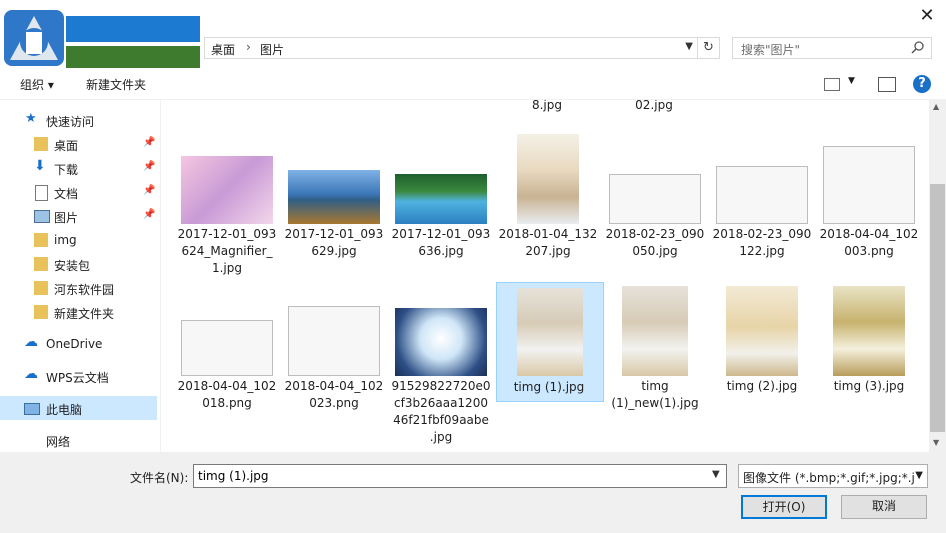 Image resolution: width=946 pixels, height=533 pixels. What do you see at coordinates (832, 84) in the screenshot?
I see `view-mode-icon` at bounding box center [832, 84].